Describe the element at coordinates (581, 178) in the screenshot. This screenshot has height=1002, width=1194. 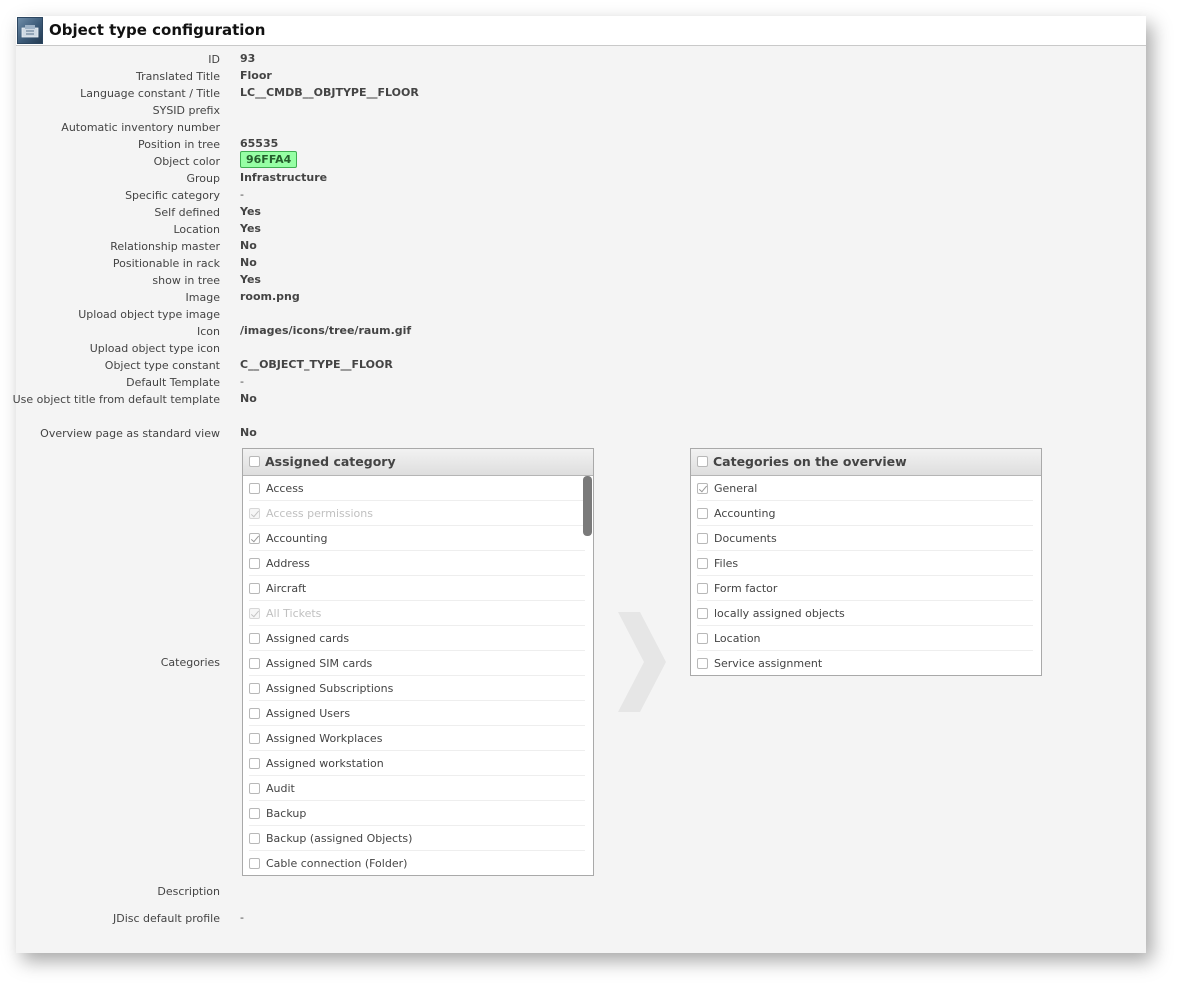
I see `field-row-group: Group Infrastructure` at that location.